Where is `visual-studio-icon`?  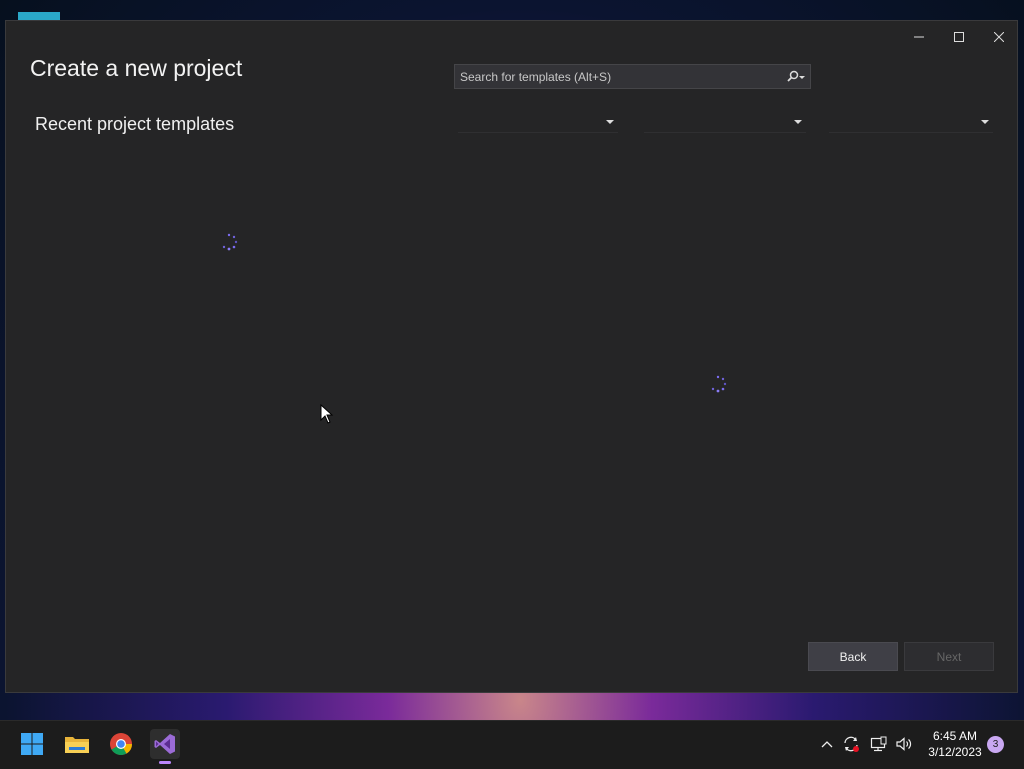 visual-studio-icon is located at coordinates (164, 744).